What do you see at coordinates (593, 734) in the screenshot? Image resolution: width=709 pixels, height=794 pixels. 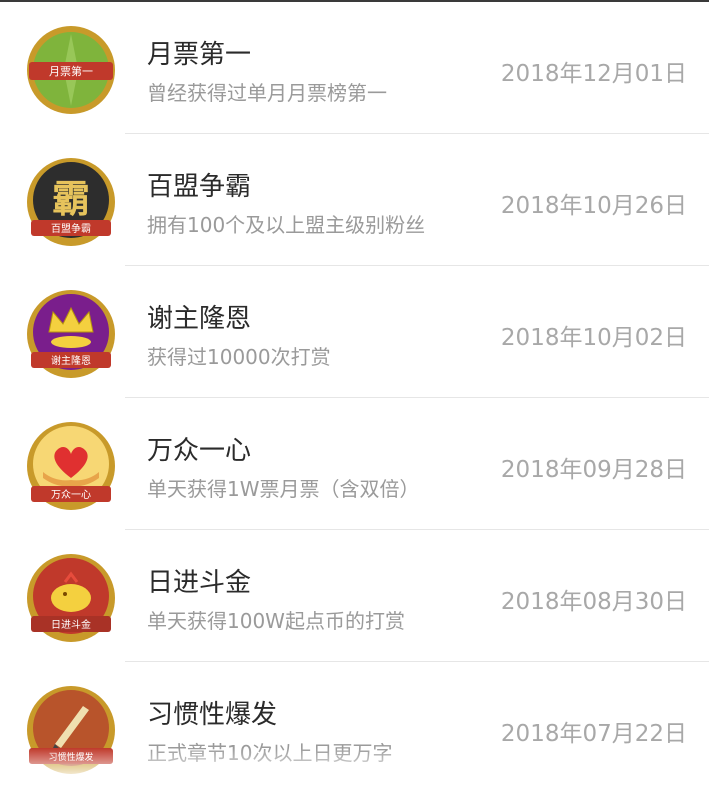 I see `achievement-date: 2018年07月22日` at bounding box center [593, 734].